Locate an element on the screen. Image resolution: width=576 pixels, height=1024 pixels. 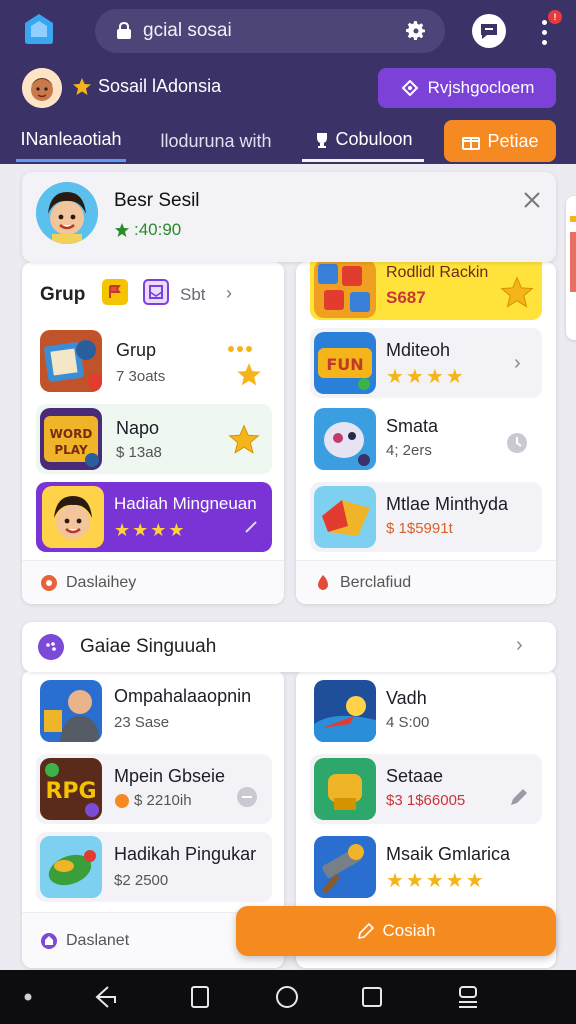
home-nav-button is located at coordinates (287, 997).